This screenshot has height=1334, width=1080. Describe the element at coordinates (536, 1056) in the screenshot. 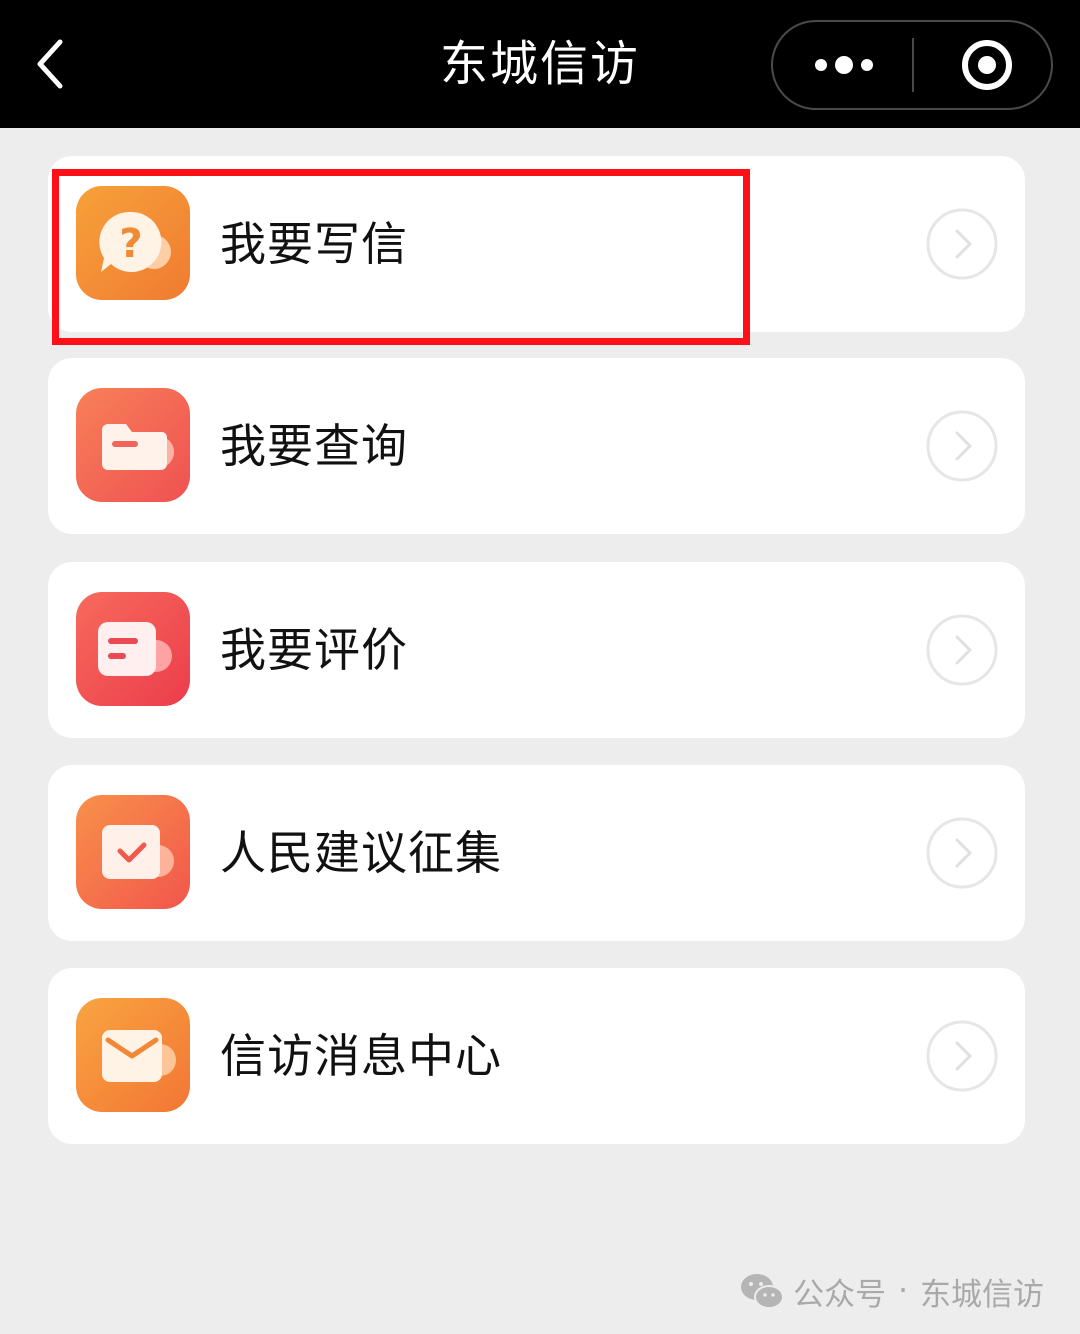

I see `menu-item-message-center: 信访消息中心` at that location.